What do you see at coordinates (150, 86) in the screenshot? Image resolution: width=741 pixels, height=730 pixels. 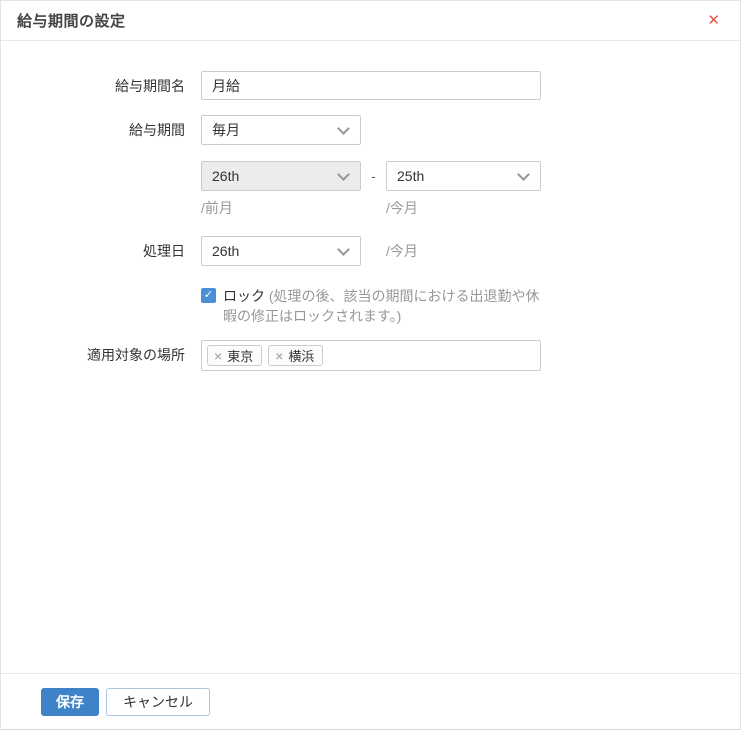 I see `period-name-label: 給与期間名` at bounding box center [150, 86].